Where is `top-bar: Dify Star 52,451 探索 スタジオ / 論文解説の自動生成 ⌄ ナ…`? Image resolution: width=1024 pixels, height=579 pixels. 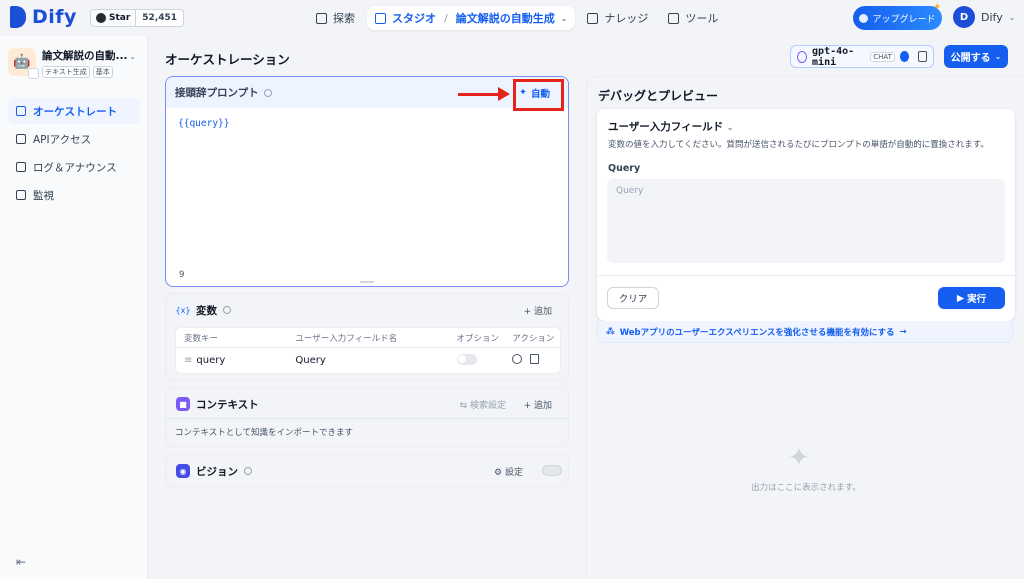
top-bar: Dify Star 52,451 探索 スタジオ / 論文解説の自動生成 ⌄ ナ… is located at coordinates (512, 18).